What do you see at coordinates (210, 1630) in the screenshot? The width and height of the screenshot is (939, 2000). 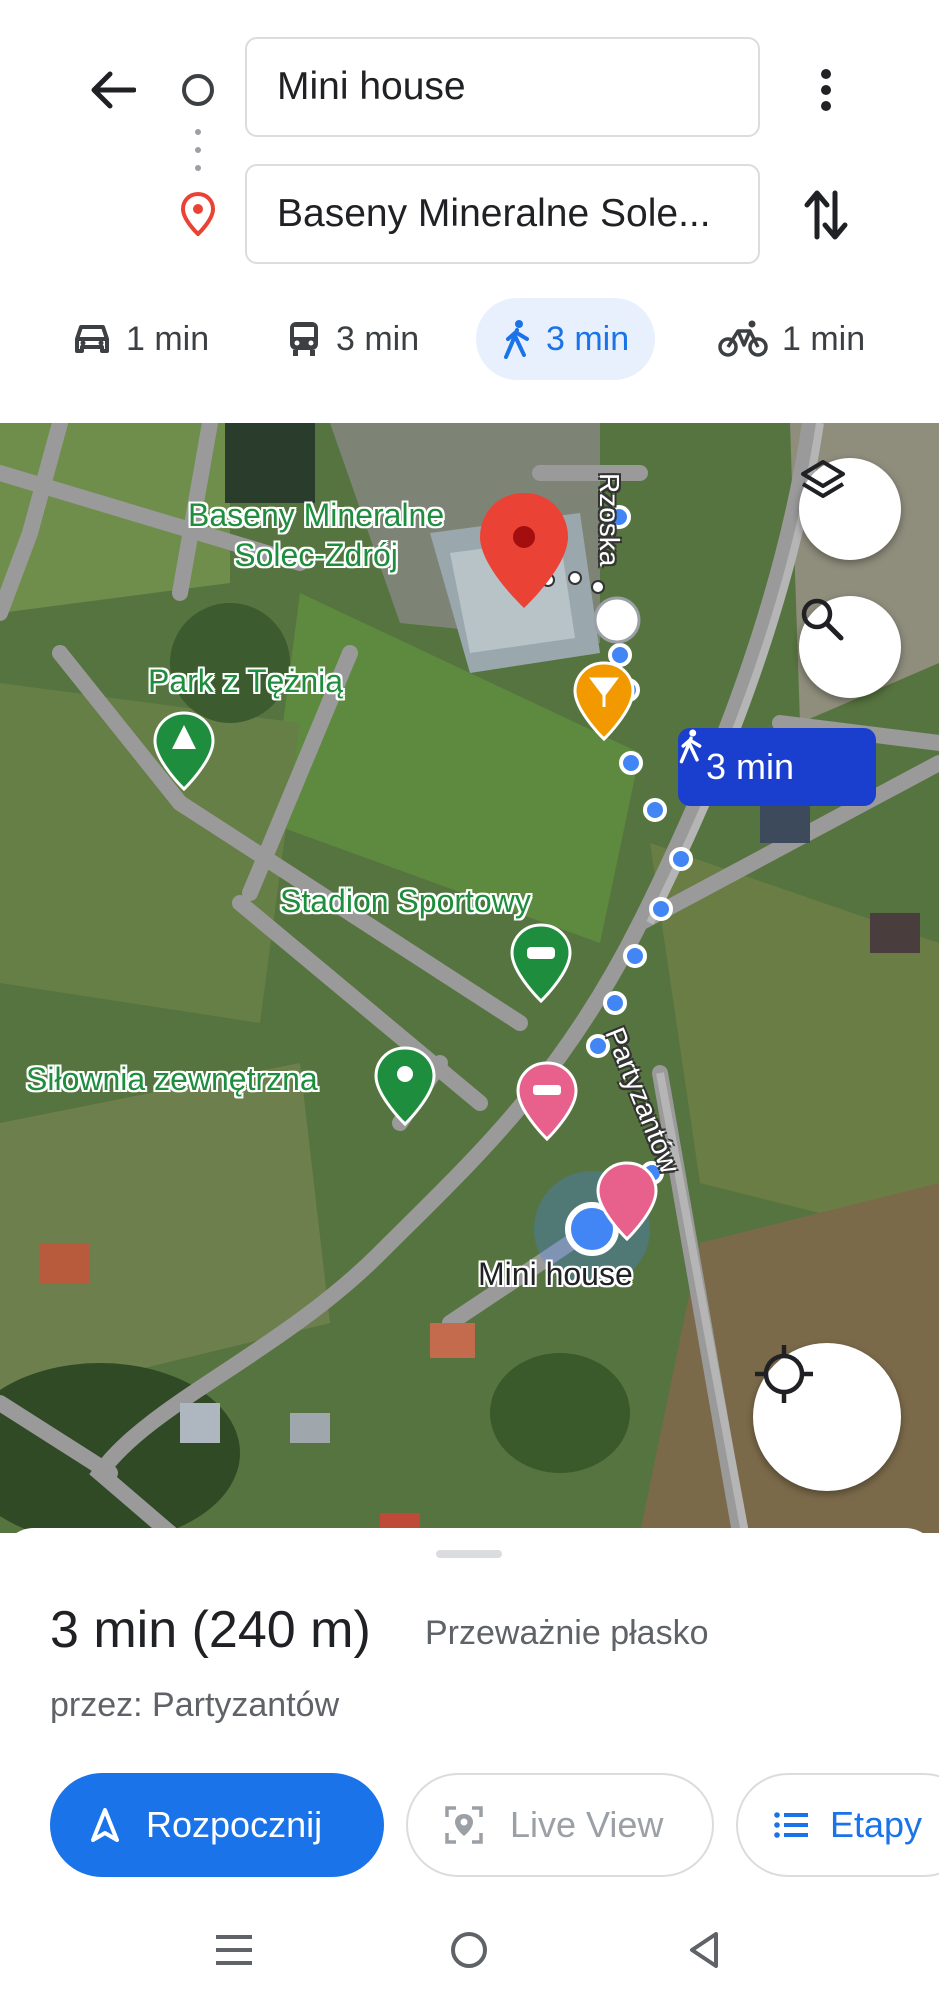 I see `route-summary: 3 min (240 m)` at bounding box center [210, 1630].